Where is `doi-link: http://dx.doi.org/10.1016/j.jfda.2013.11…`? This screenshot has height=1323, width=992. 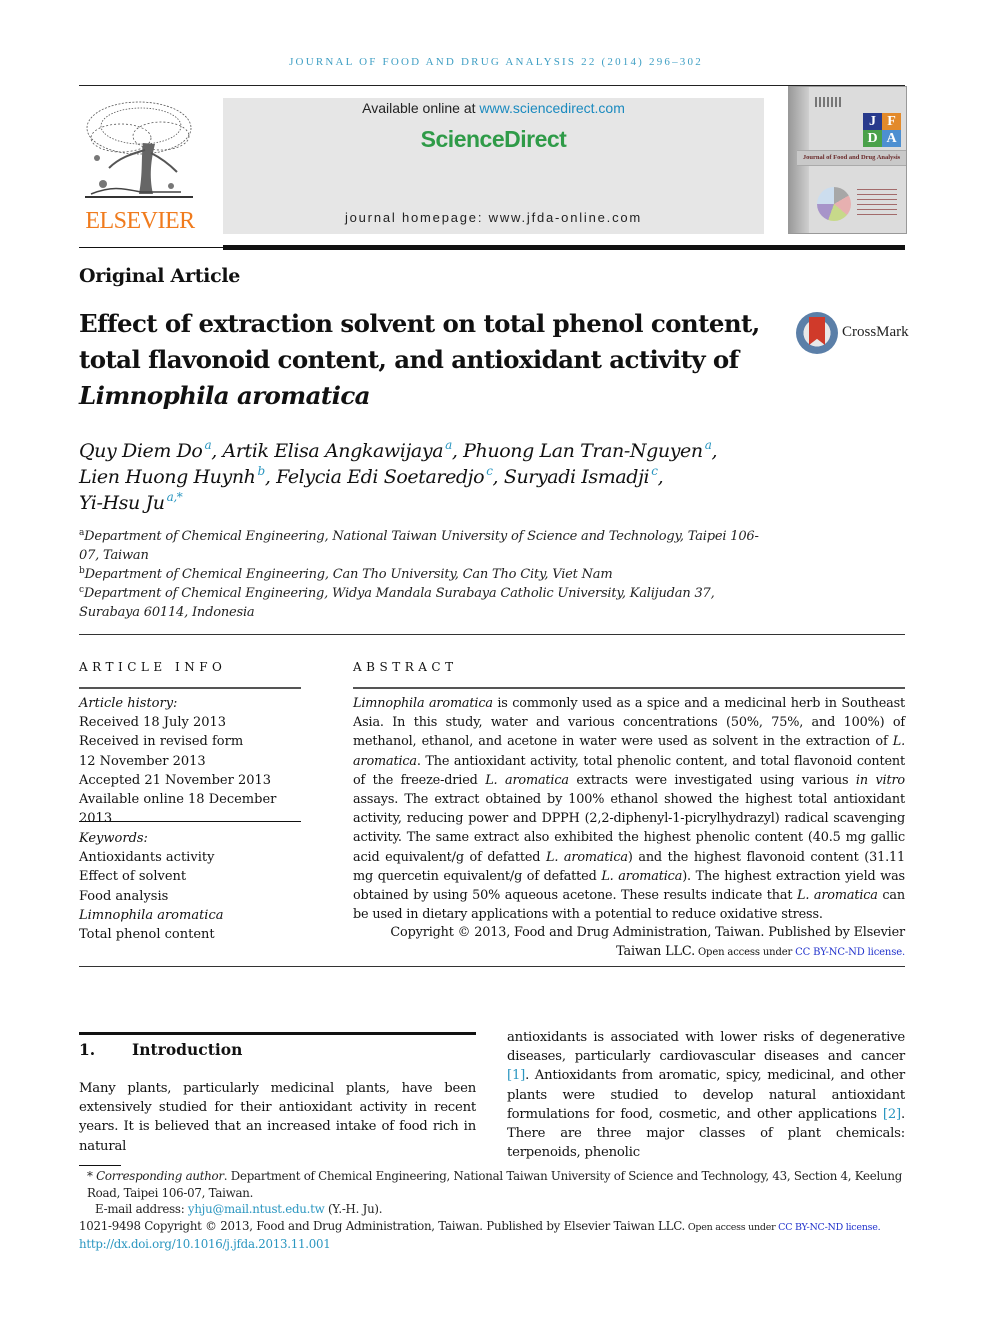 doi-link: http://dx.doi.org/10.1016/j.jfda.2013.11… is located at coordinates (205, 1244).